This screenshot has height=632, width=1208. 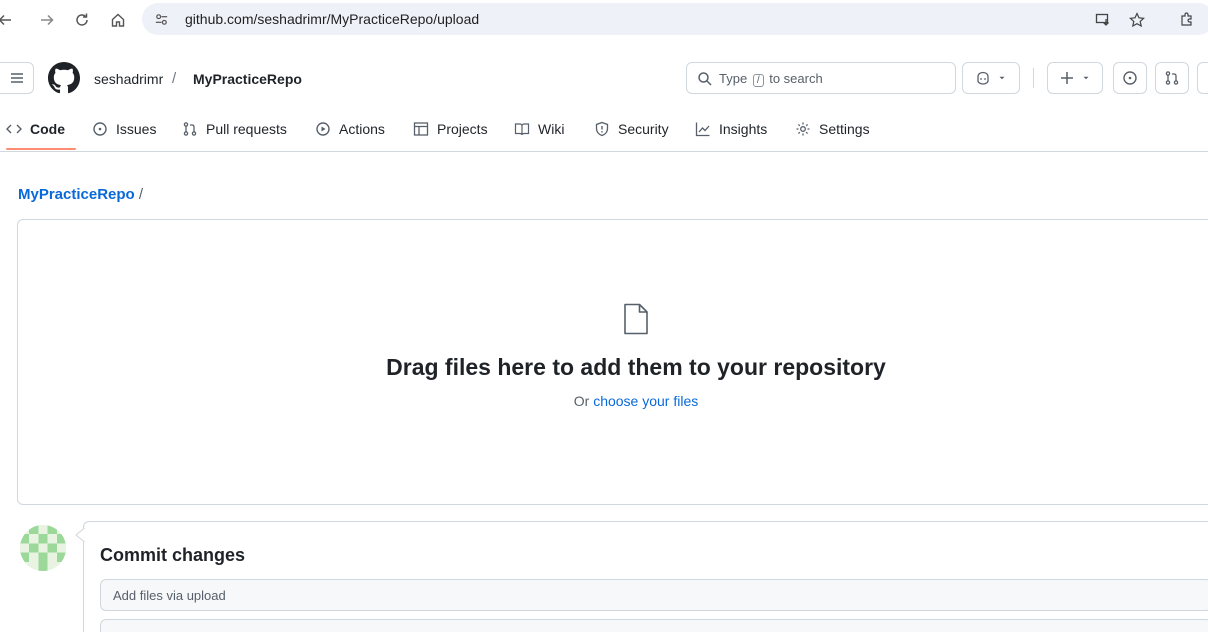 I want to click on search-icon, so click(x=705, y=79).